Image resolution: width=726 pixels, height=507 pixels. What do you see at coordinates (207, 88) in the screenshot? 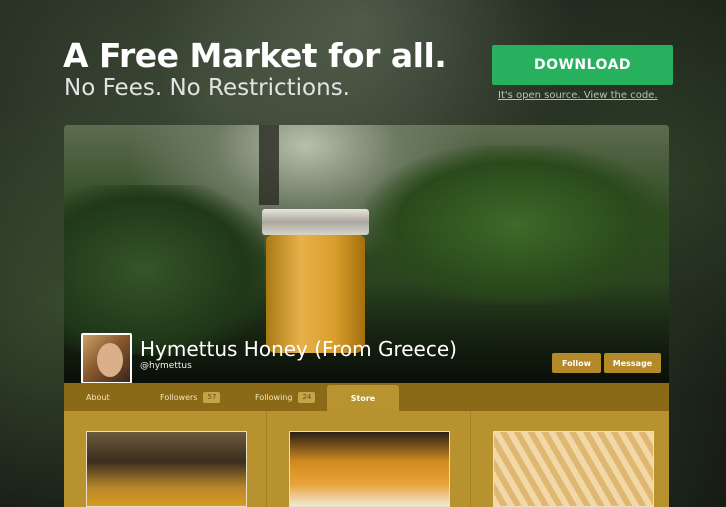
I see `hero-subtitle: No Fees. No Restrictions.` at bounding box center [207, 88].